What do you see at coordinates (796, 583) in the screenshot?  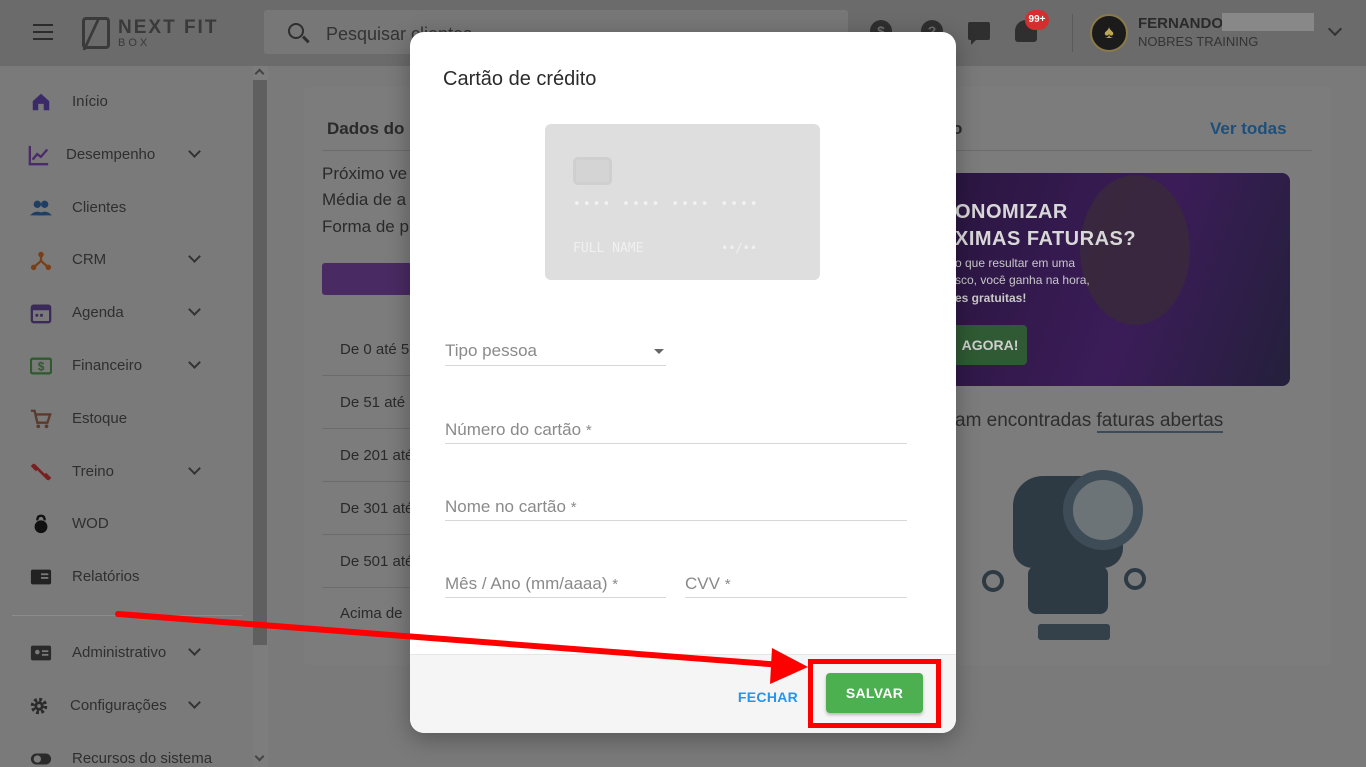 I see `cvv-field: CVV *` at bounding box center [796, 583].